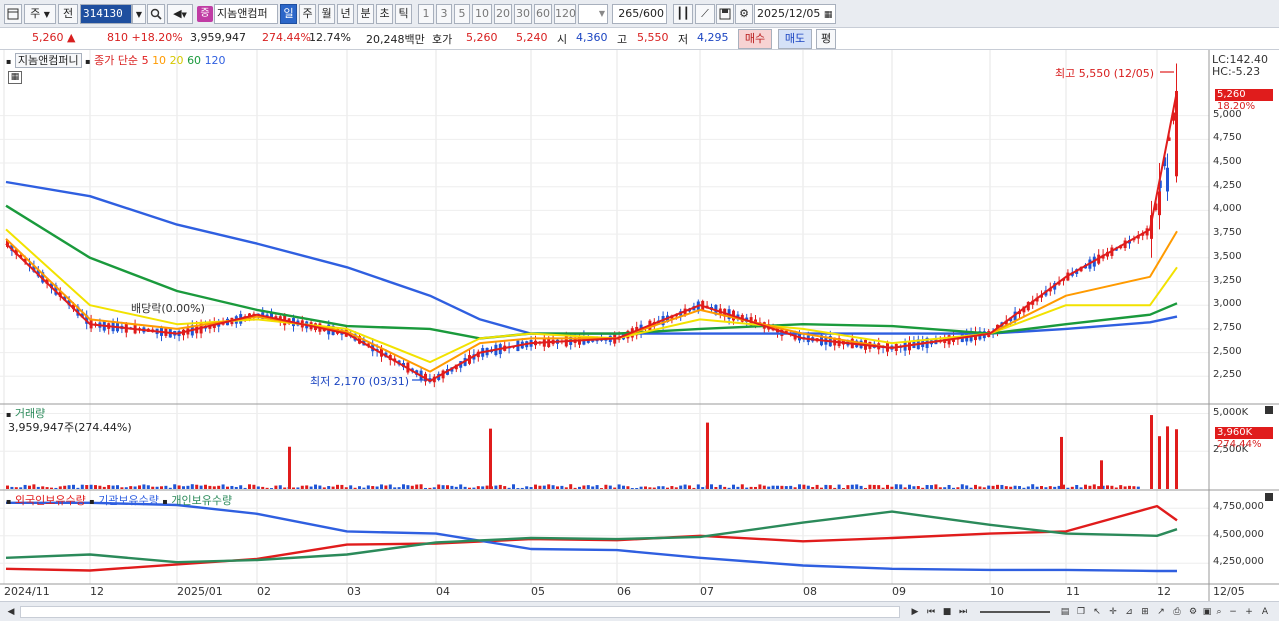 Image resolution: width=1279 pixels, height=621 pixels. Describe the element at coordinates (1015, 612) in the screenshot. I see `zoom-slider` at that location.